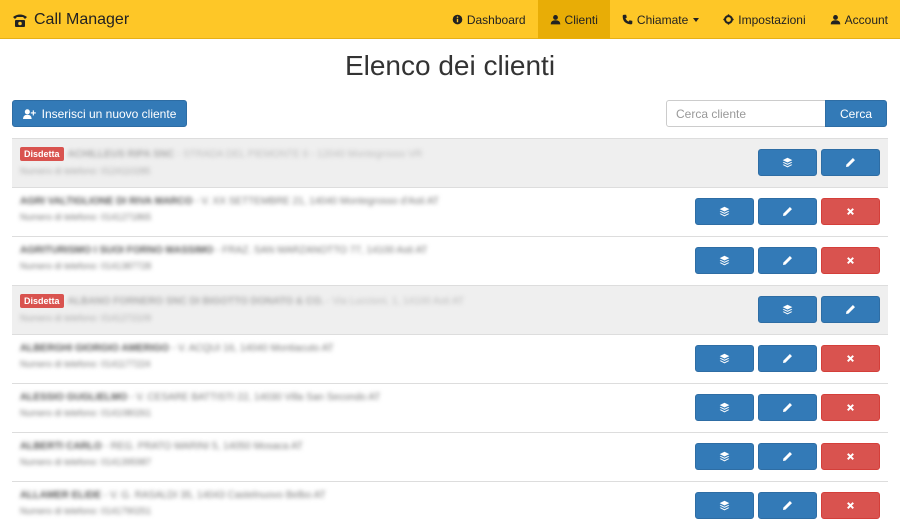 The image size is (900, 530). I want to click on client-address: - Via Luccioni, 1, 14100 Asti AT, so click(395, 301).